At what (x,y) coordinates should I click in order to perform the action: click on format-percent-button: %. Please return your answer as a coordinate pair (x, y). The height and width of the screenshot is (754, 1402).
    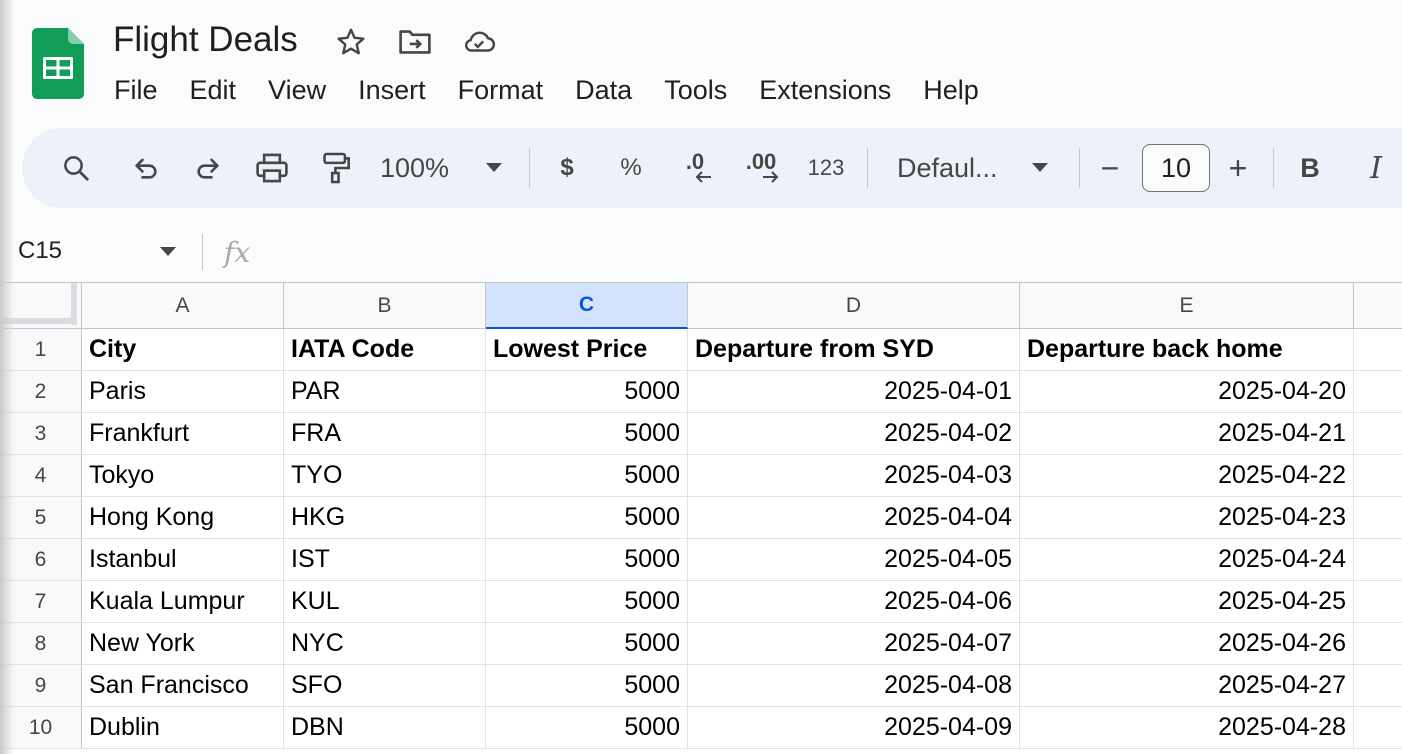
    Looking at the image, I should click on (631, 168).